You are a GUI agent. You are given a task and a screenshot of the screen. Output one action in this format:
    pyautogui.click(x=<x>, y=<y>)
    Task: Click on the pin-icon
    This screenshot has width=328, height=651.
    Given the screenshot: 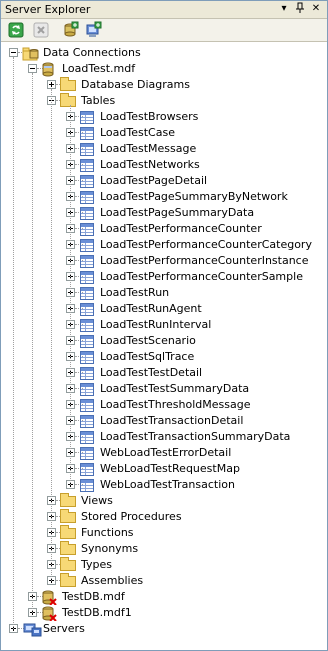 What is the action you would take?
    pyautogui.click(x=300, y=9)
    